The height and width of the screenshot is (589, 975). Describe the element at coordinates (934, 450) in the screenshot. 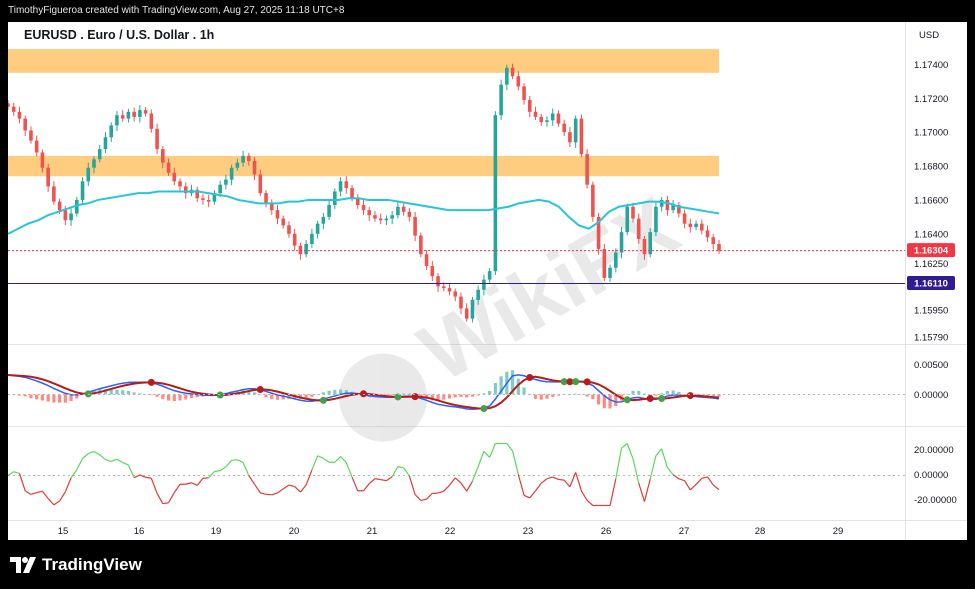

I see `oscillator-tick: 20.00000` at that location.